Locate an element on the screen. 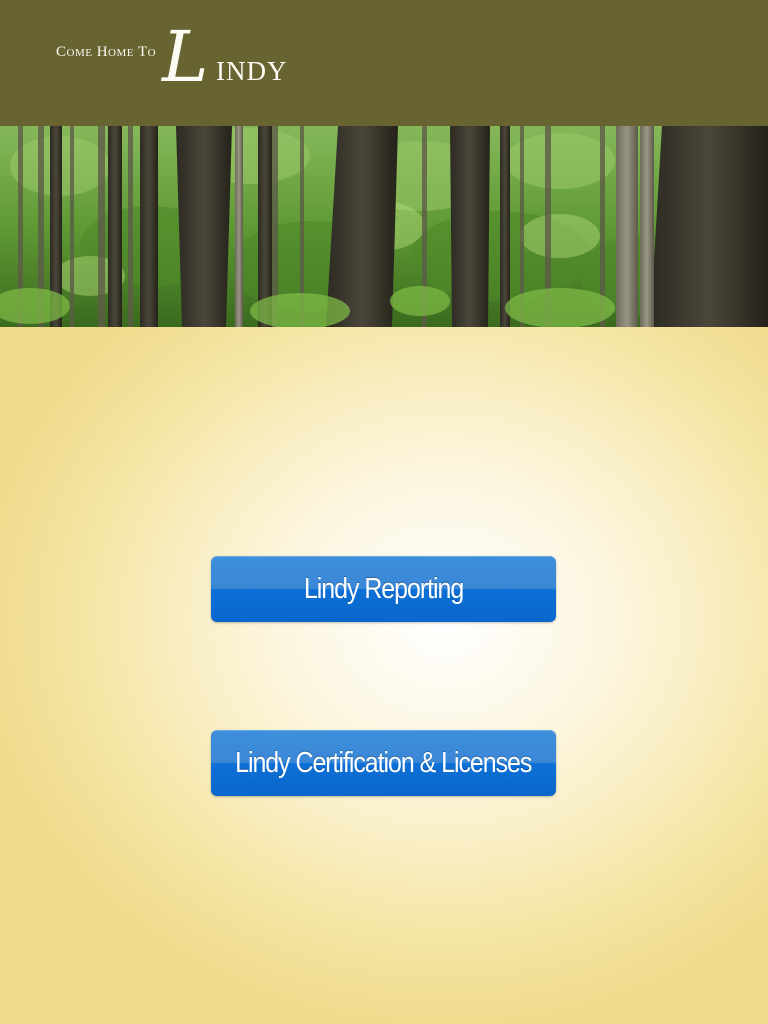  lindy-certification-label: Lindy Certification & Licenses is located at coordinates (383, 762).